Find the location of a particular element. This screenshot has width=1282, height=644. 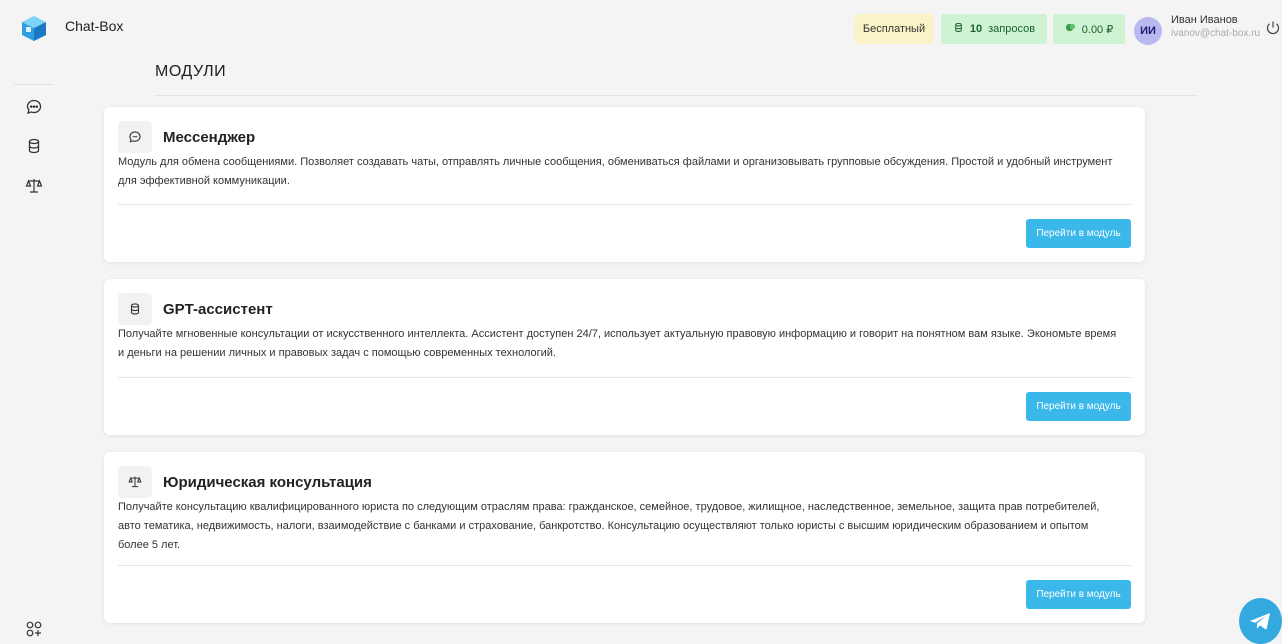

page-title: МОДУЛИ is located at coordinates (191, 71).